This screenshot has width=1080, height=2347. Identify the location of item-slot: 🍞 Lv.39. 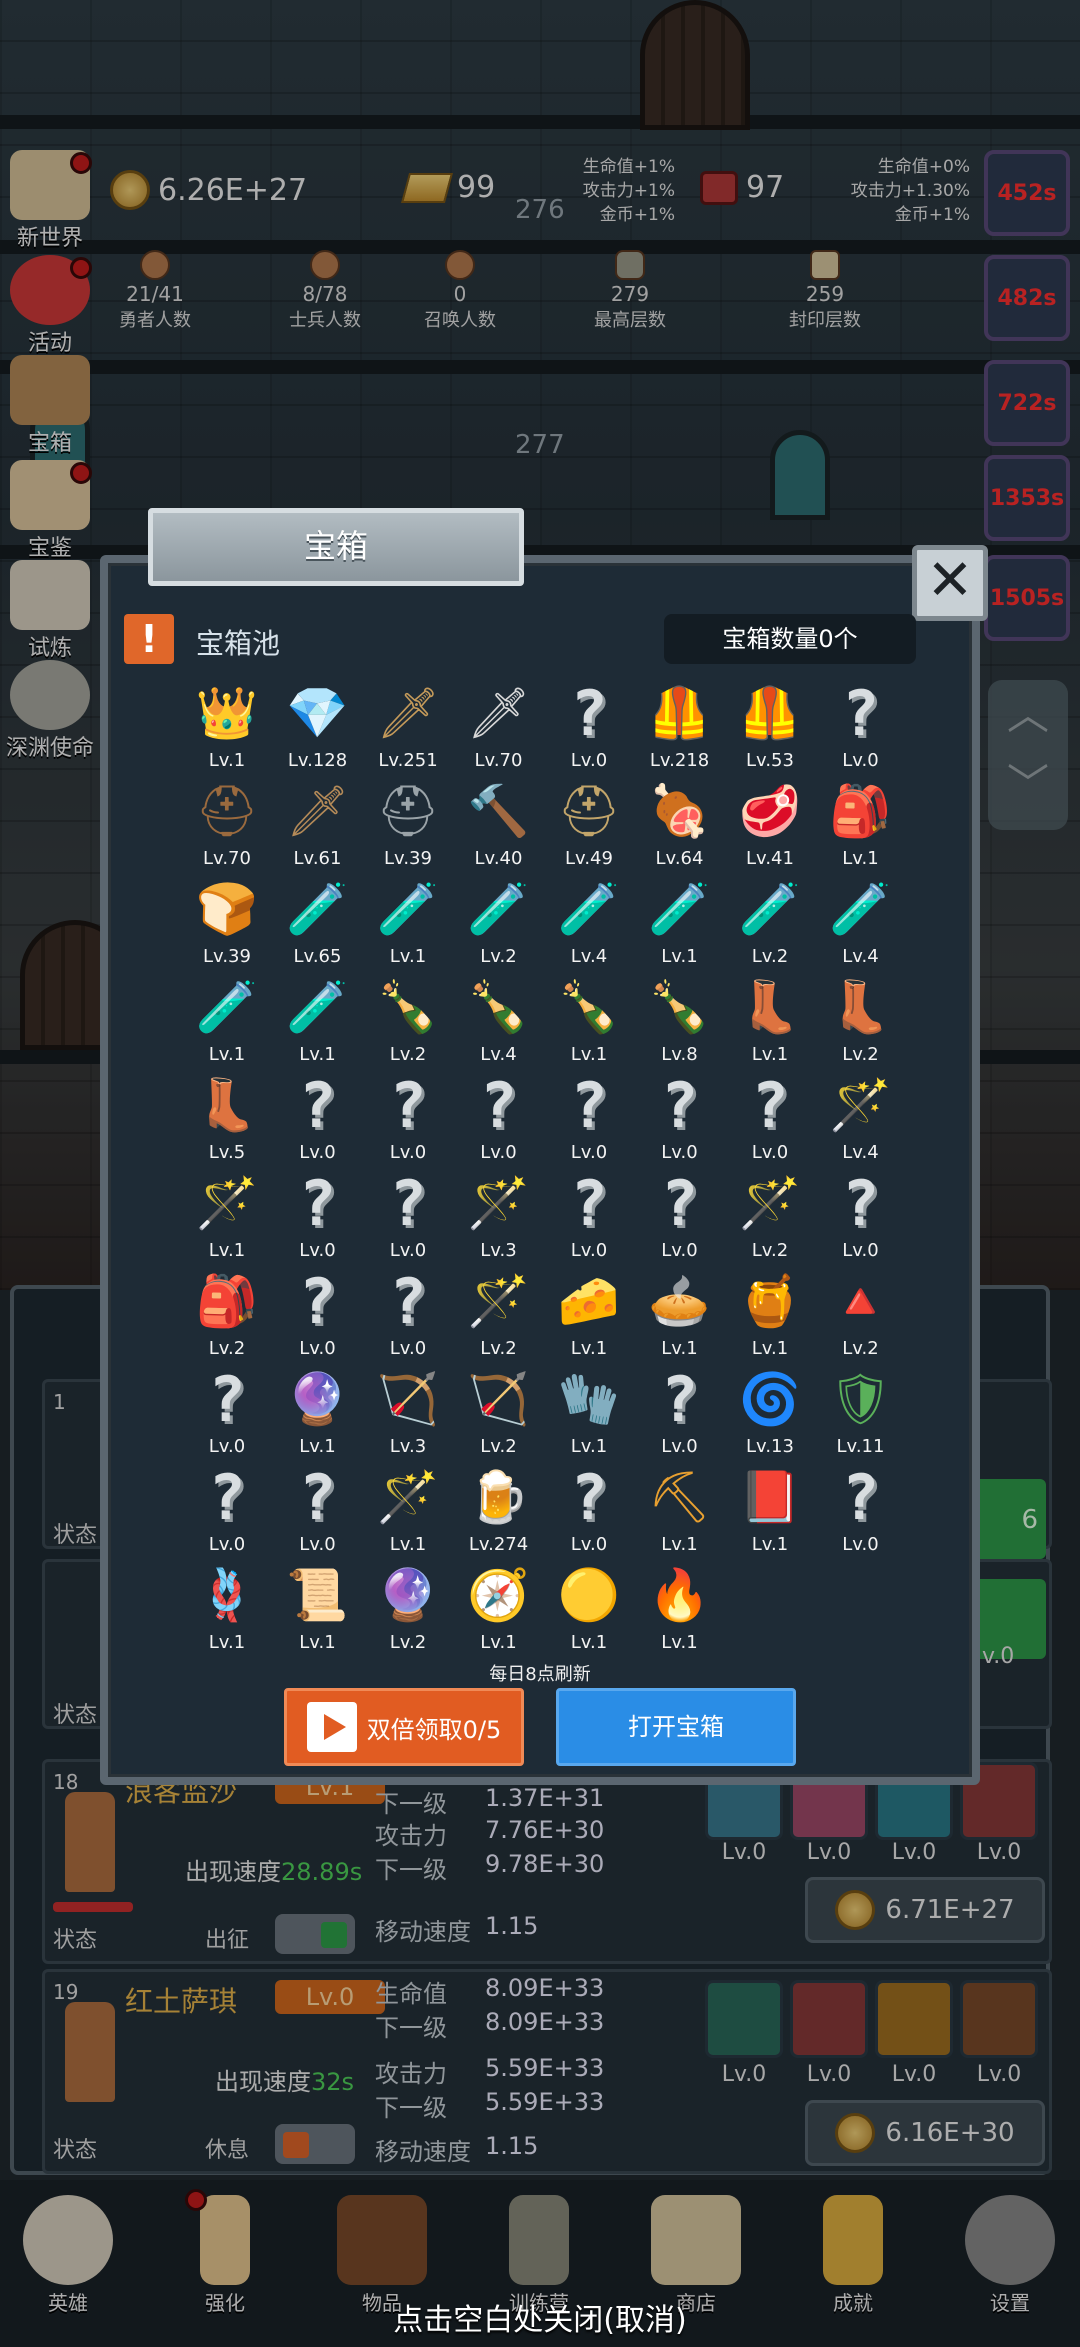
(227, 924).